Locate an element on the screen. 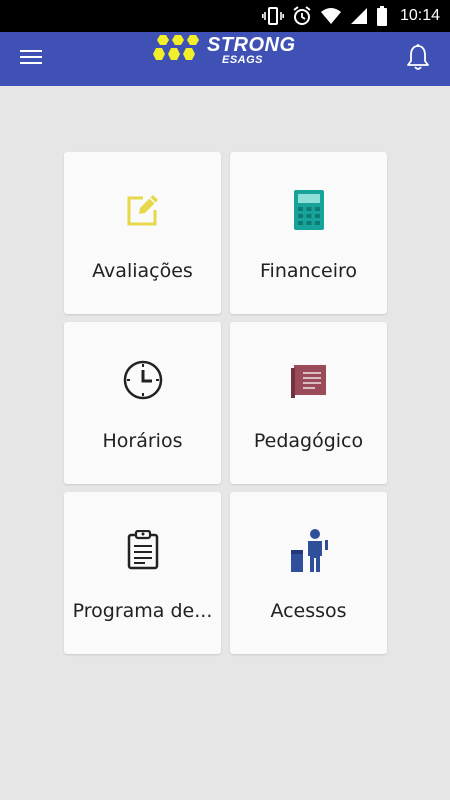 The image size is (450, 800). tile-label: Financeiro is located at coordinates (308, 271).